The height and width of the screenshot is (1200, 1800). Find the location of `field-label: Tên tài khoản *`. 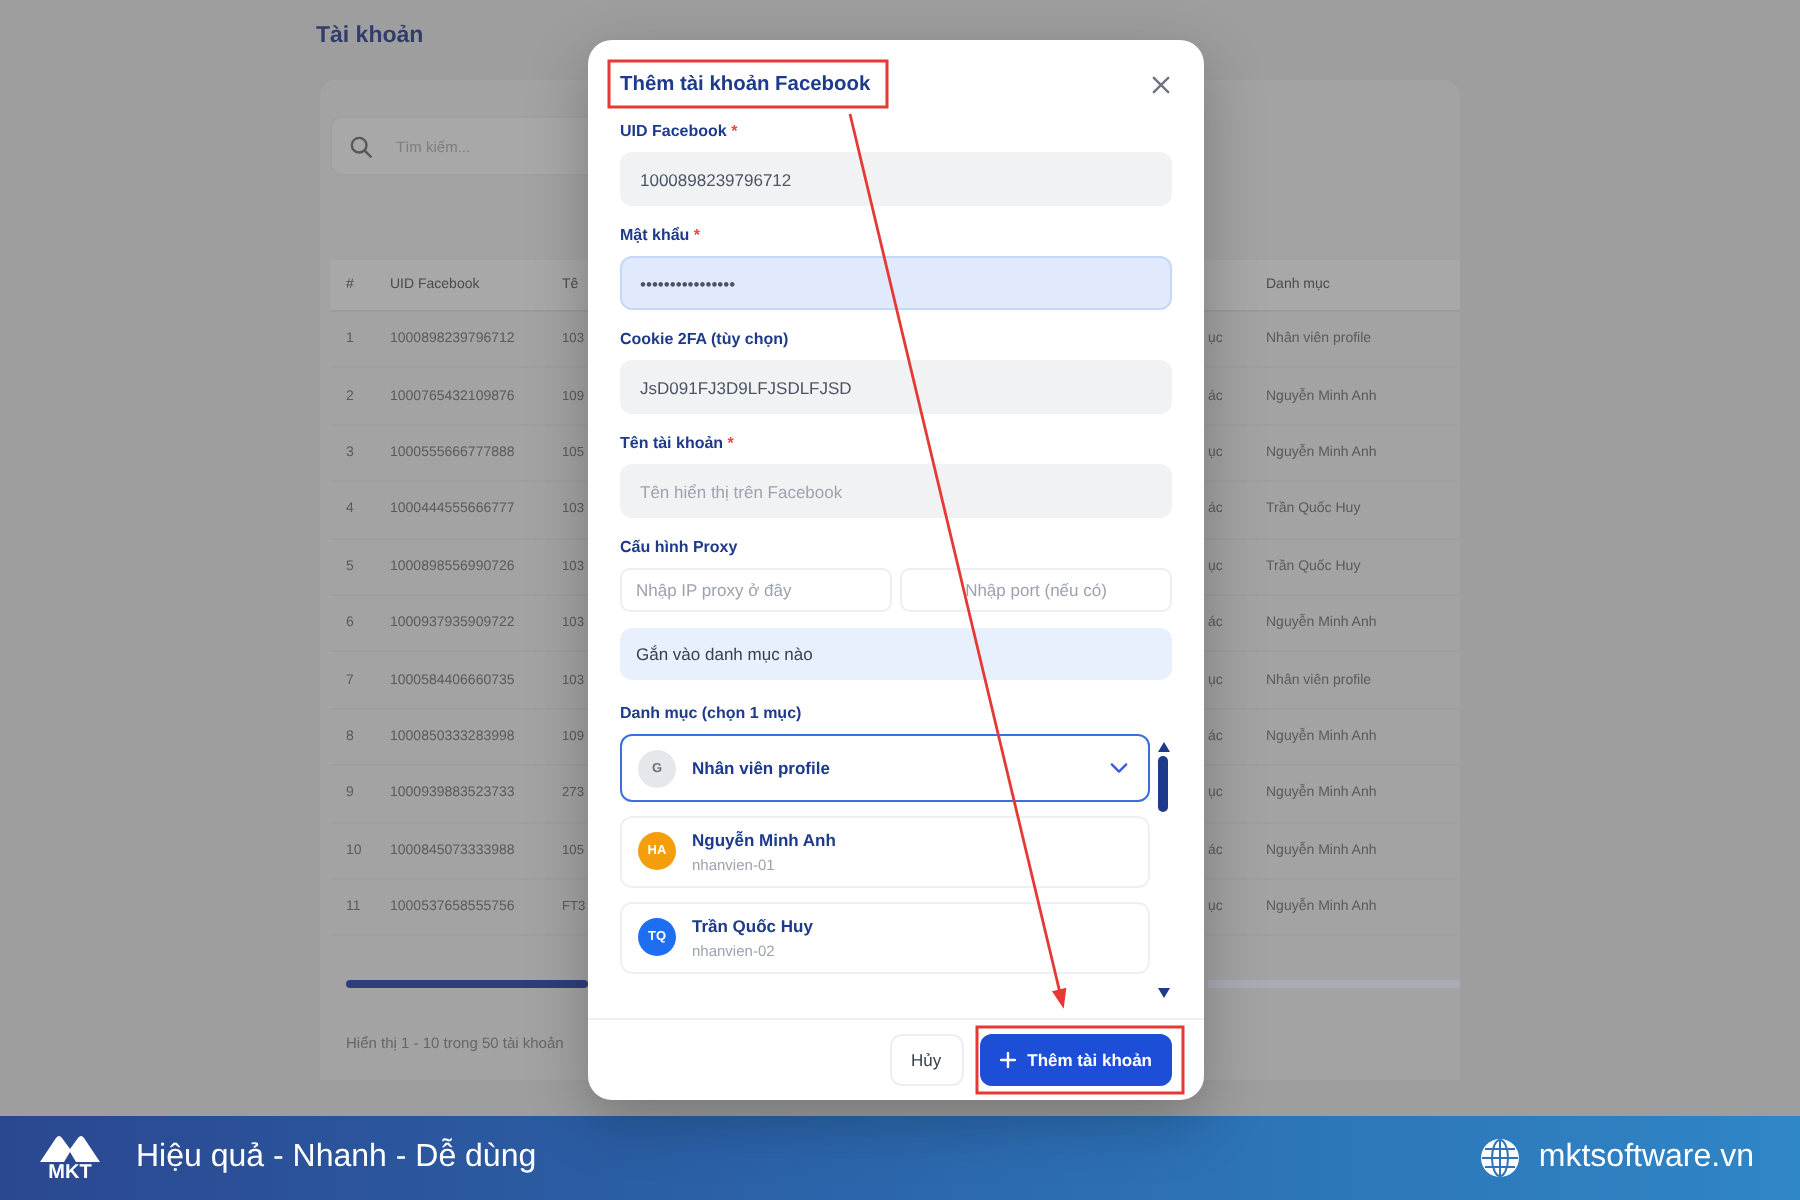

field-label: Tên tài khoản * is located at coordinates (677, 444).